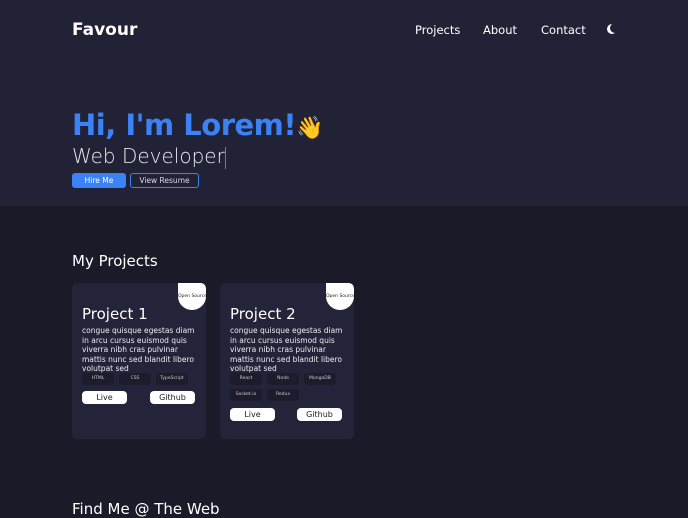  What do you see at coordinates (246, 379) in the screenshot?
I see `tech-tag: React` at bounding box center [246, 379].